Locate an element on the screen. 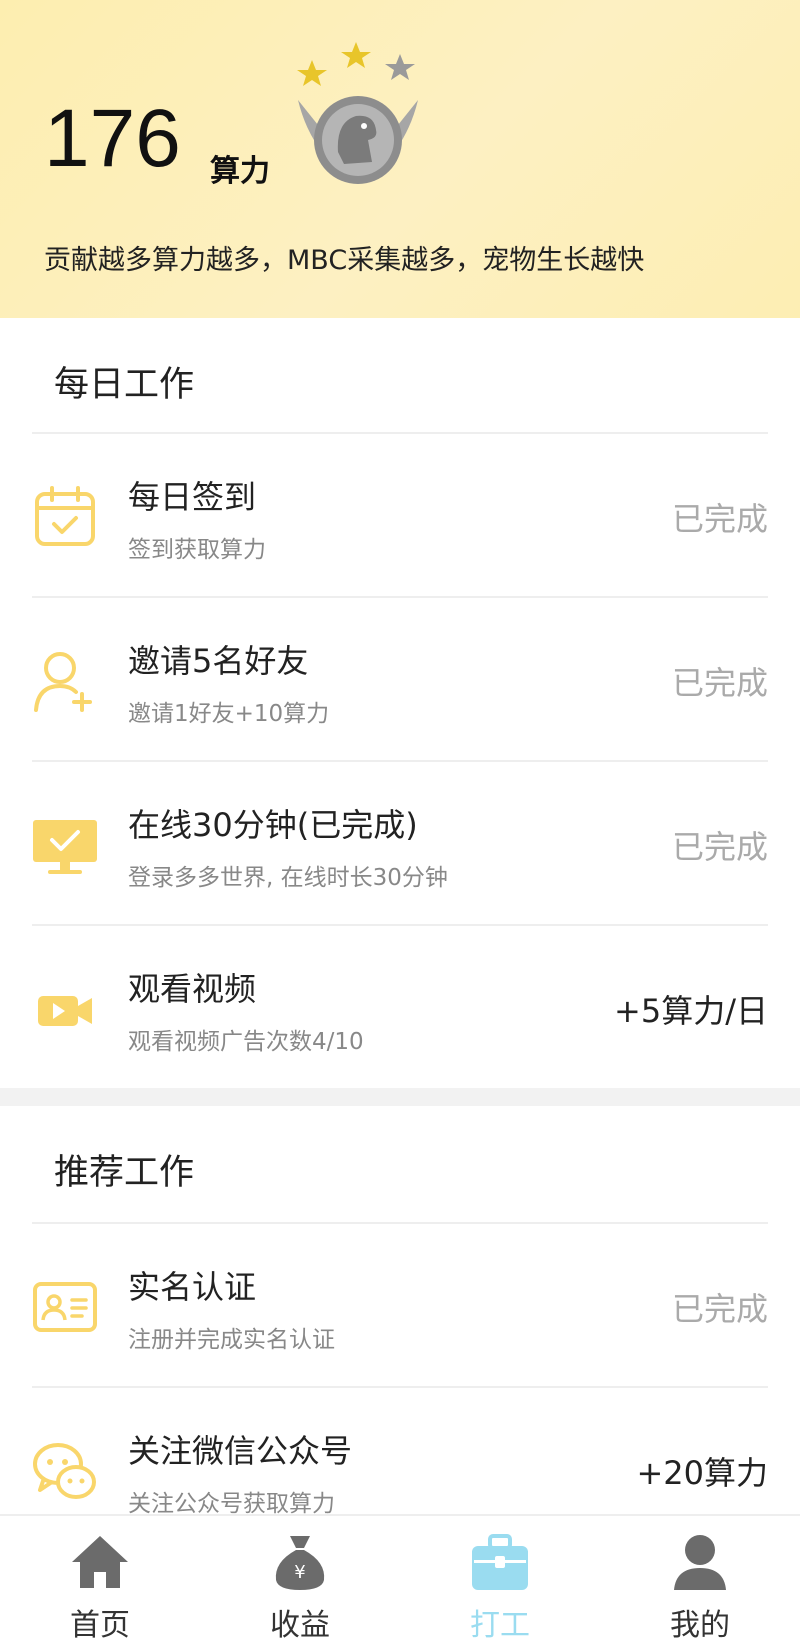 This screenshot has height=1651, width=800. task-title: 实名认证 is located at coordinates (192, 1287).